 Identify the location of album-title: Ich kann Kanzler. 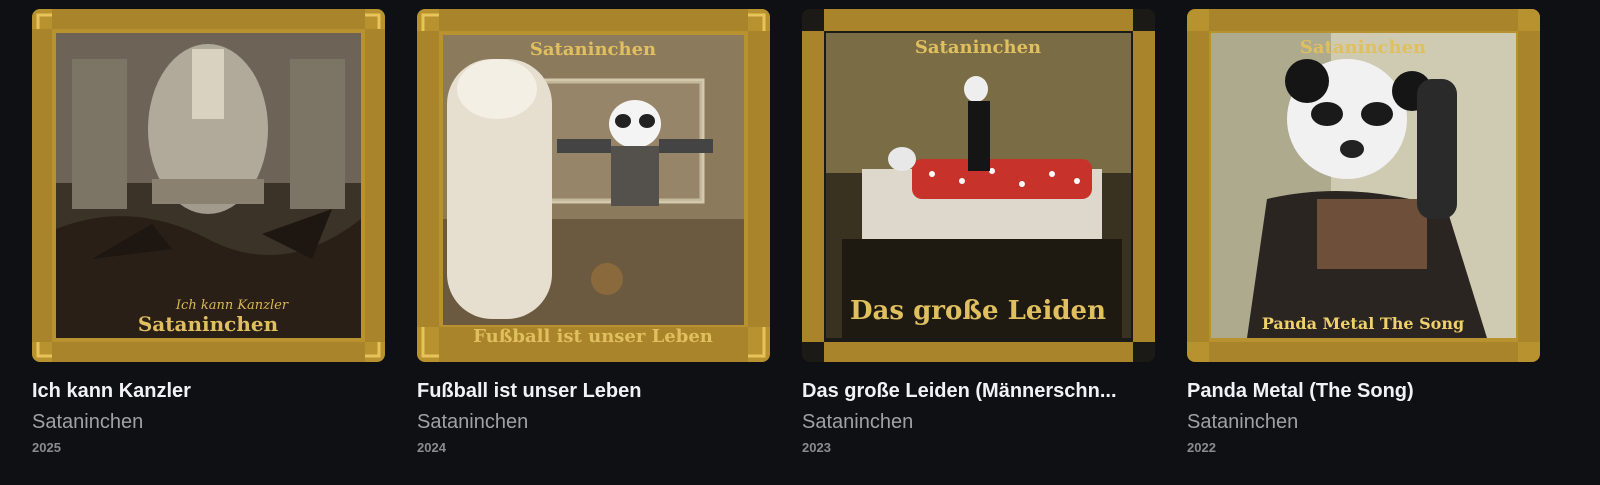
(202, 391).